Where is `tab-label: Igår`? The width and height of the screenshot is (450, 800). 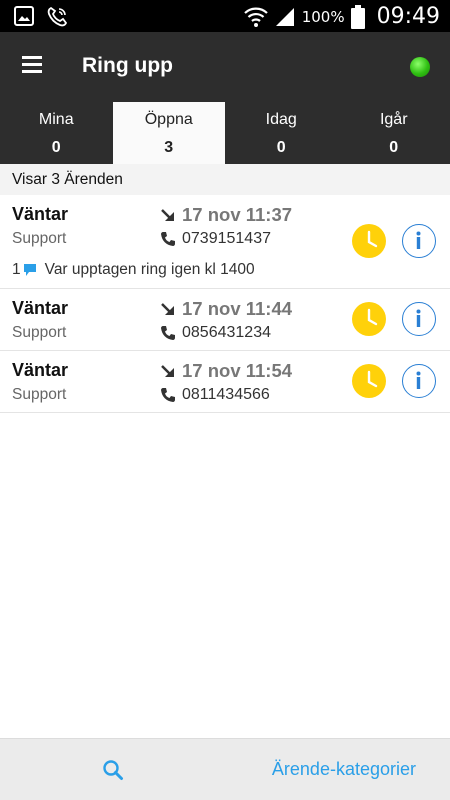 tab-label: Igår is located at coordinates (393, 119).